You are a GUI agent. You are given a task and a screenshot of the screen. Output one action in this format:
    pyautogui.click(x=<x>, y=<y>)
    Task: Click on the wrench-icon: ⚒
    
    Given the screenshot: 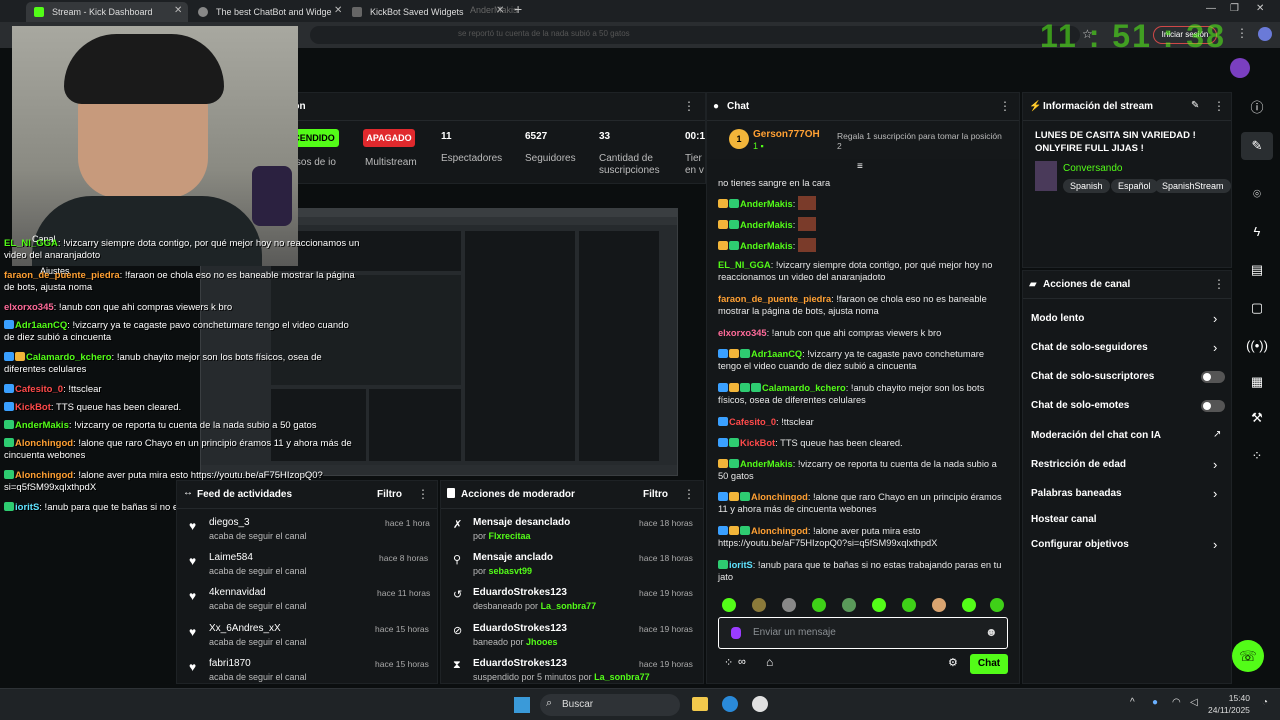 What is the action you would take?
    pyautogui.click(x=1257, y=418)
    